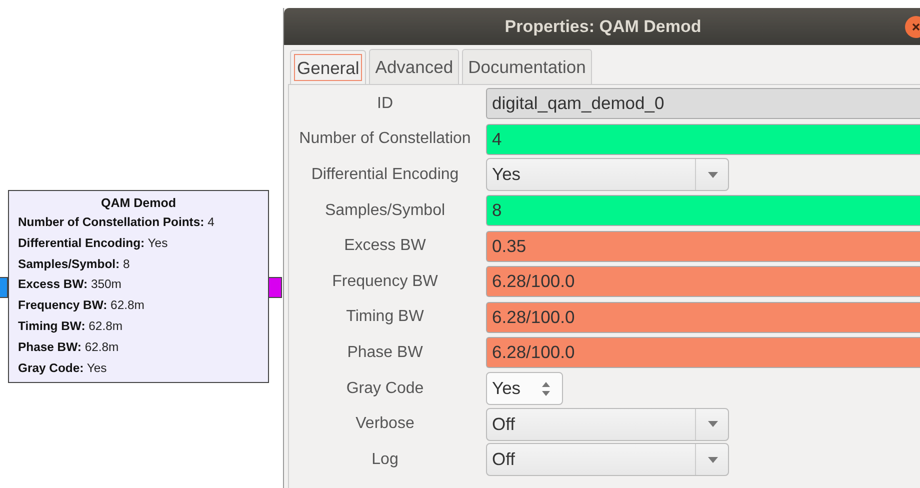 The height and width of the screenshot is (488, 920). Describe the element at coordinates (4, 287) in the screenshot. I see `input-port` at that location.